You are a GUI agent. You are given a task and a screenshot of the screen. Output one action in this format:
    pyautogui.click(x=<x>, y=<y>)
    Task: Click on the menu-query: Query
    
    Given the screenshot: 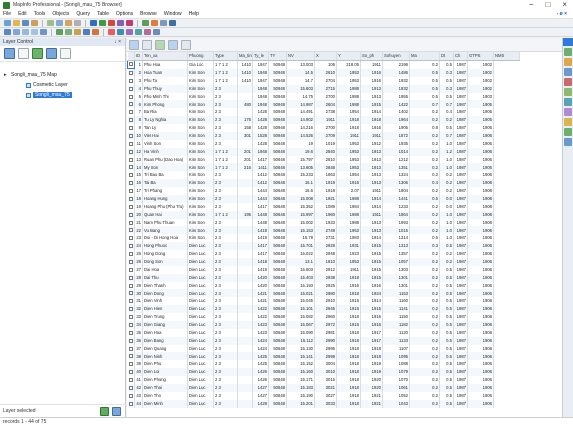 What is the action you would take?
    pyautogui.click(x=83, y=14)
    